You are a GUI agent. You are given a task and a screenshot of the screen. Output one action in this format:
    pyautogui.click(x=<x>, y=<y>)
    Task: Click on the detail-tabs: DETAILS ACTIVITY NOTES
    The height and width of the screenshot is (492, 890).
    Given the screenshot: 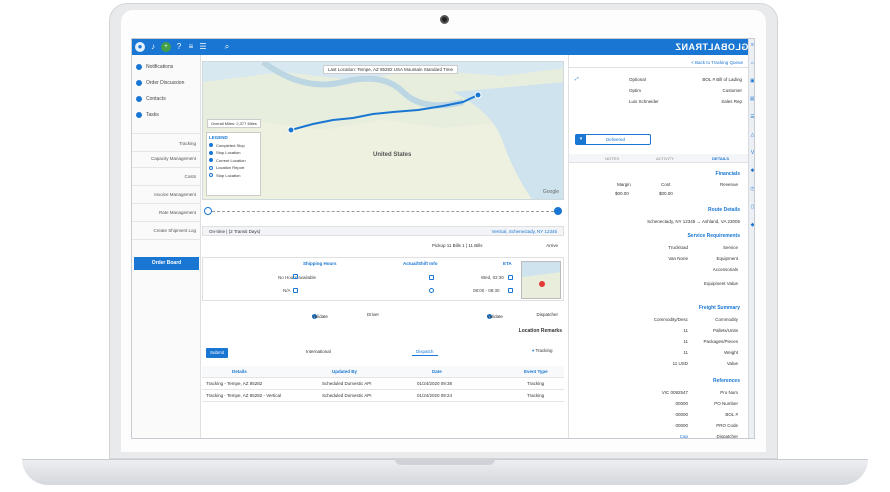 What is the action you would take?
    pyautogui.click(x=659, y=158)
    